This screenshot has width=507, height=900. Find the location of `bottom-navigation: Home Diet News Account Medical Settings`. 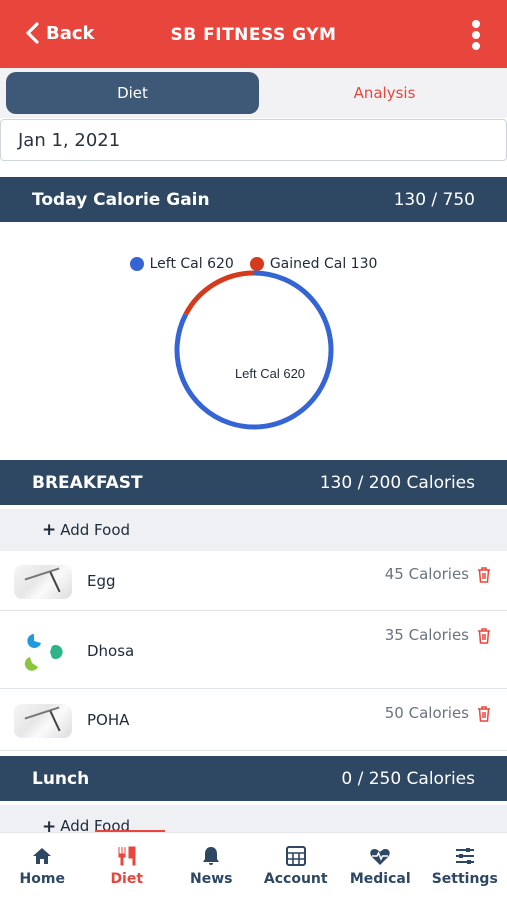

bottom-navigation: Home Diet News Account Medical Settings is located at coordinates (253, 866).